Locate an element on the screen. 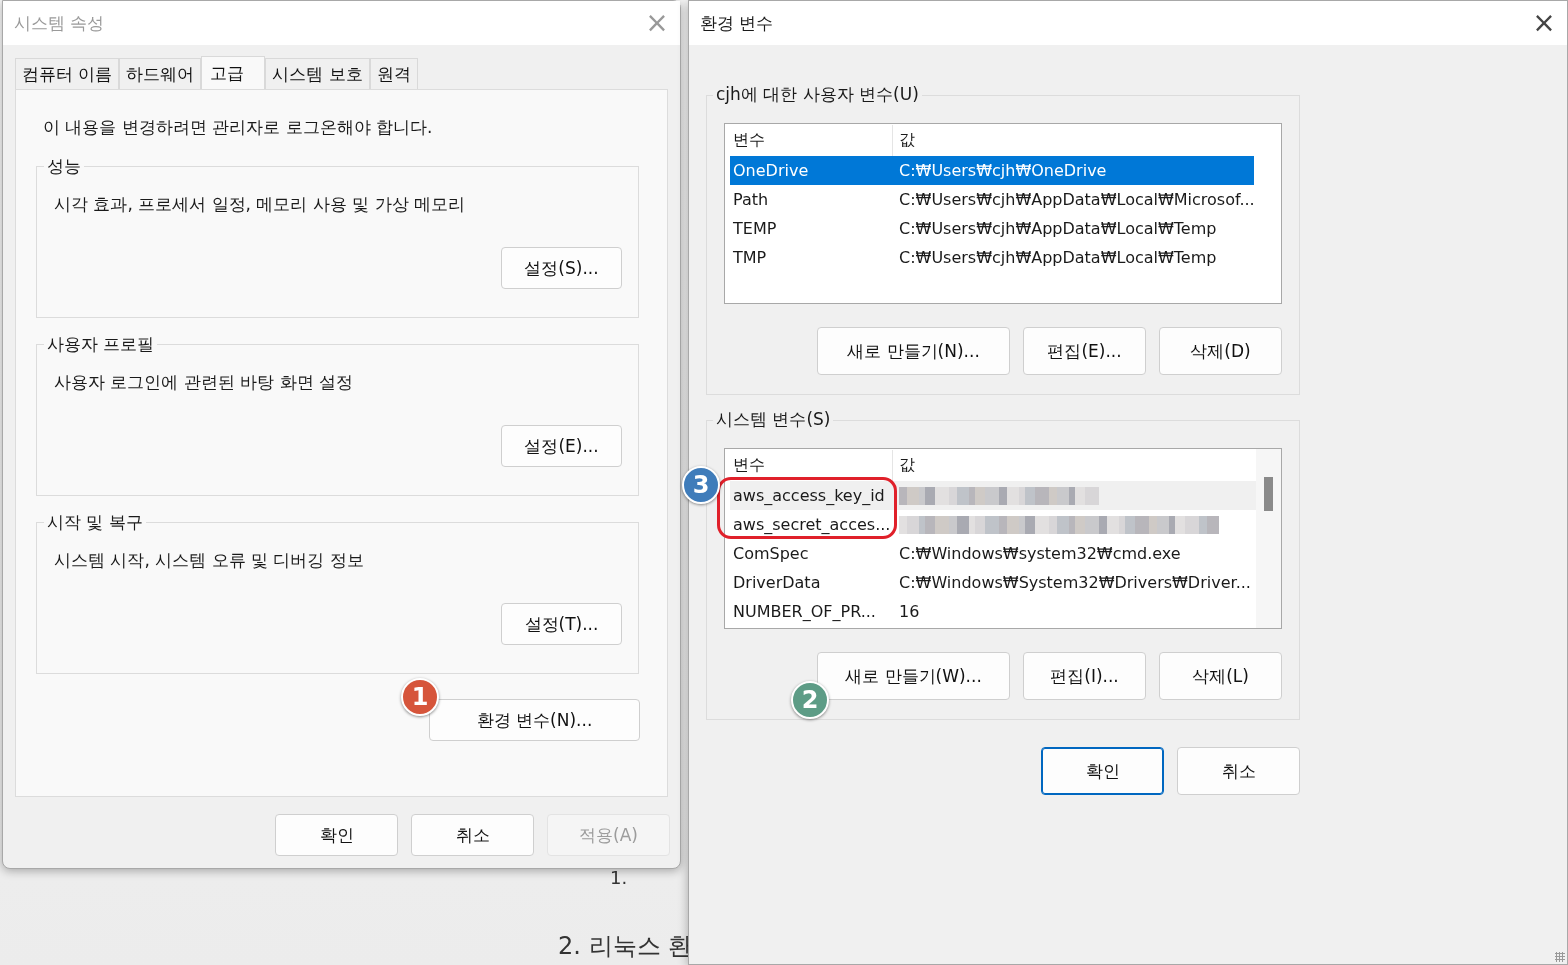 The width and height of the screenshot is (1568, 965). list-row: OneDrive C:₩Users₩cjh₩OneDrive is located at coordinates (992, 170).